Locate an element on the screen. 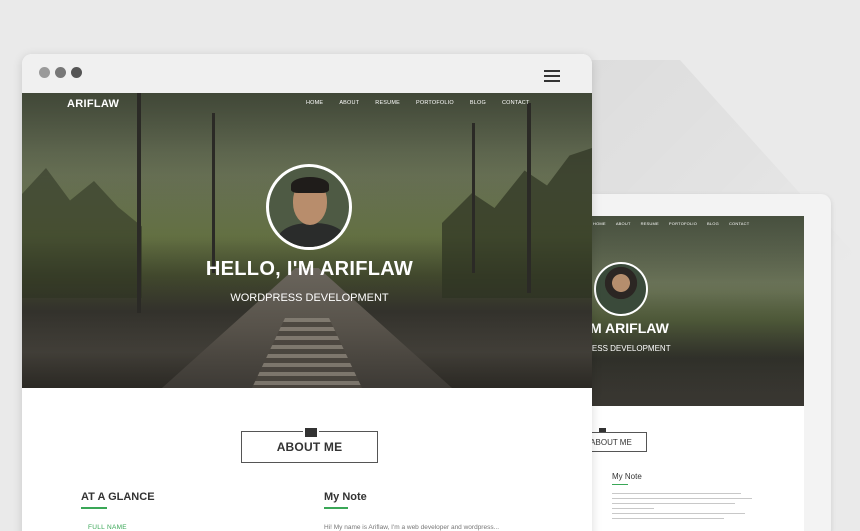 Image resolution: width=860 pixels, height=531 pixels. my-note-title: My Note is located at coordinates (345, 497).